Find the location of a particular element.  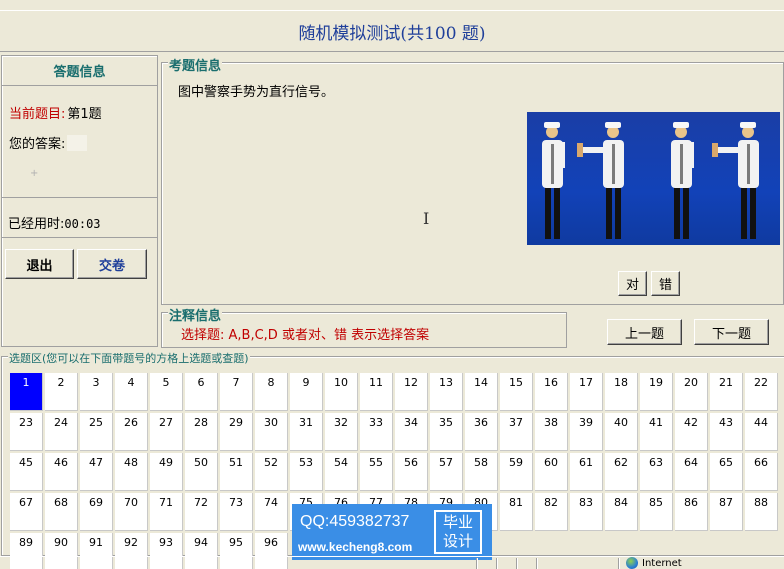

question-cell-84: 84 is located at coordinates (621, 512).